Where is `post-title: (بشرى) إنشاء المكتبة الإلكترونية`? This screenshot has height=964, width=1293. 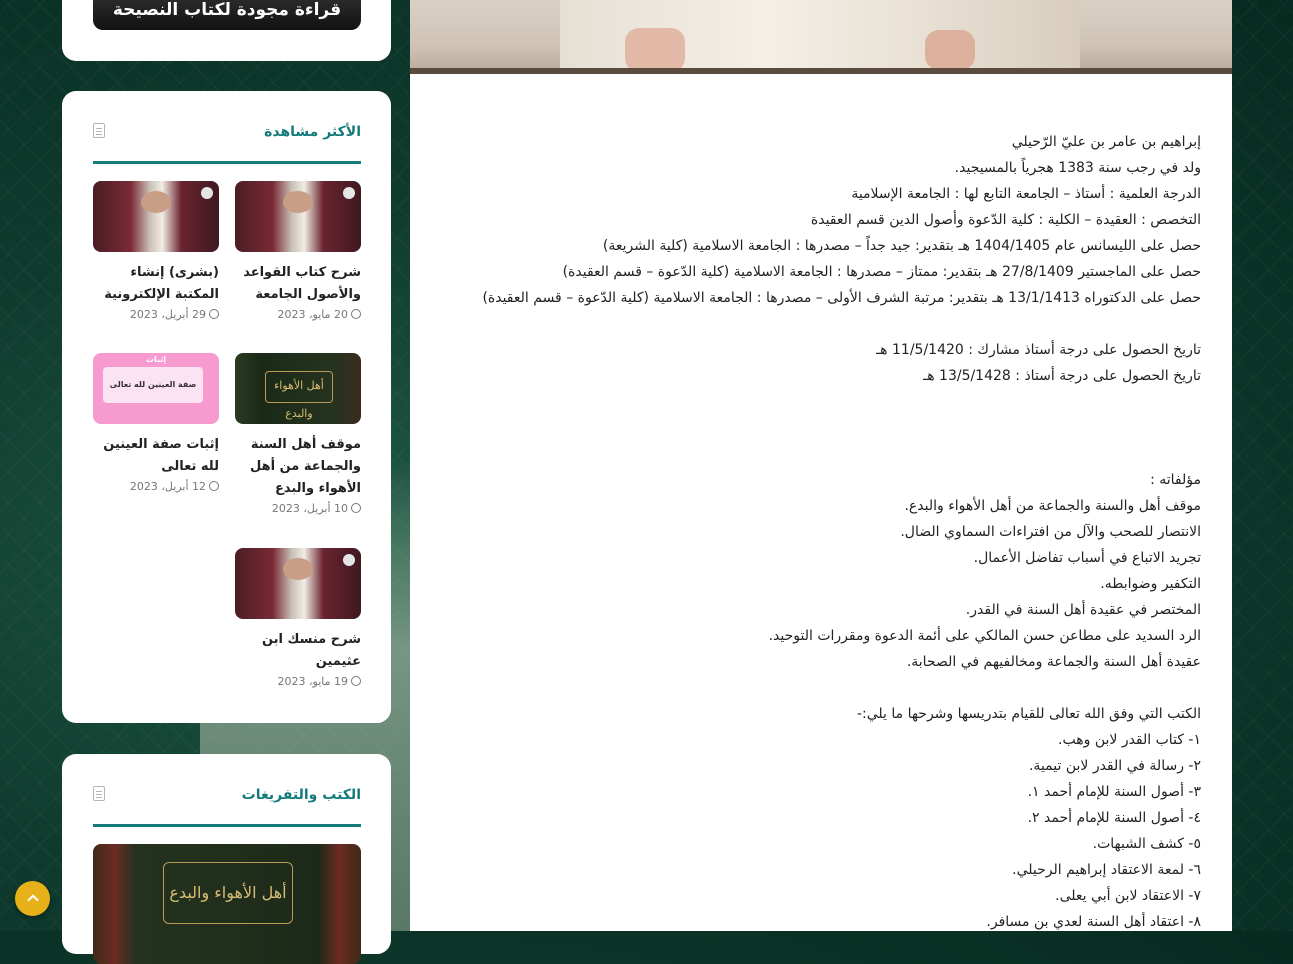
post-title: (بشرى) إنشاء المكتبة الإلكترونية is located at coordinates (156, 284).